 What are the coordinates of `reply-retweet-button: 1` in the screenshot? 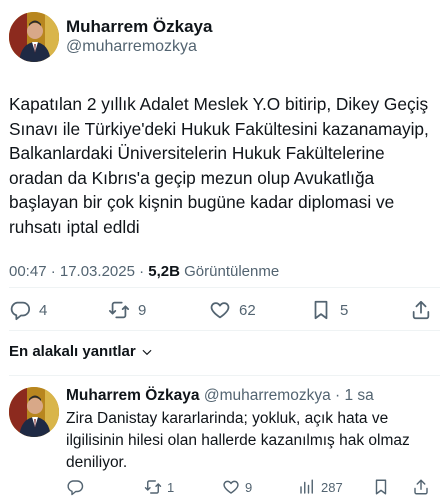 It's located at (159, 487).